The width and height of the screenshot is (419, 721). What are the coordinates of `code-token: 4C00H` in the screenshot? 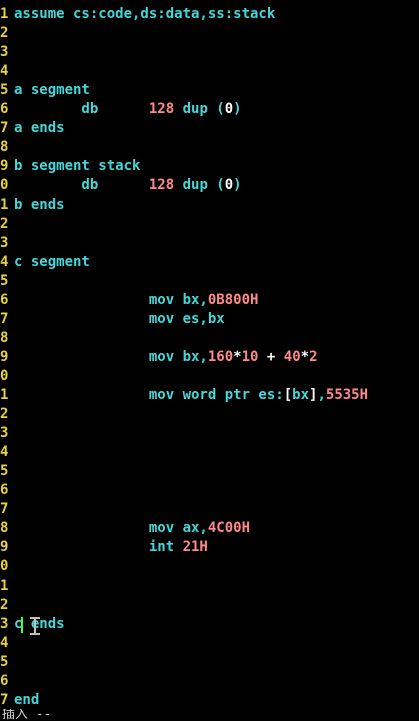 It's located at (229, 528).